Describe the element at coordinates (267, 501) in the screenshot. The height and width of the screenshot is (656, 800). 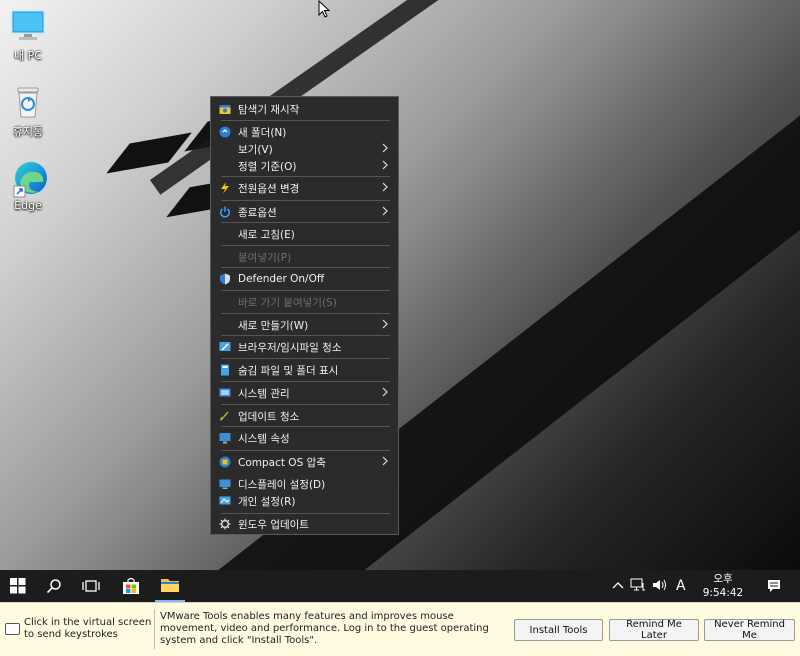
I see `context-menu-item-label: 개인 설정(R)` at that location.